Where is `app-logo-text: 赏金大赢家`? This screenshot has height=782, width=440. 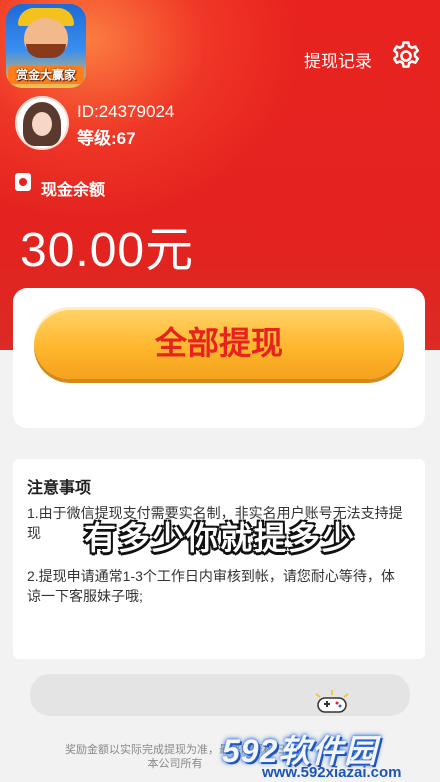 app-logo-text: 赏金大赢家 is located at coordinates (46, 74).